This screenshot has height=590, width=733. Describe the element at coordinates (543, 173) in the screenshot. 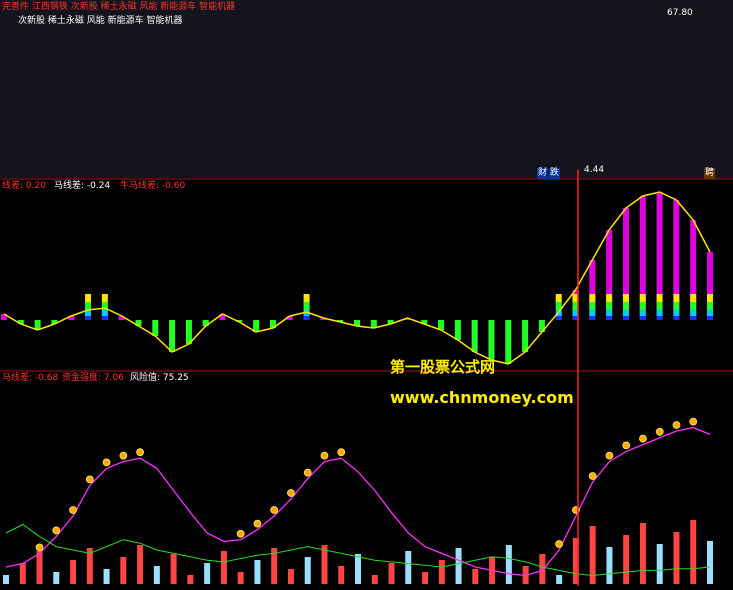

I see `tag-cai: 财` at that location.